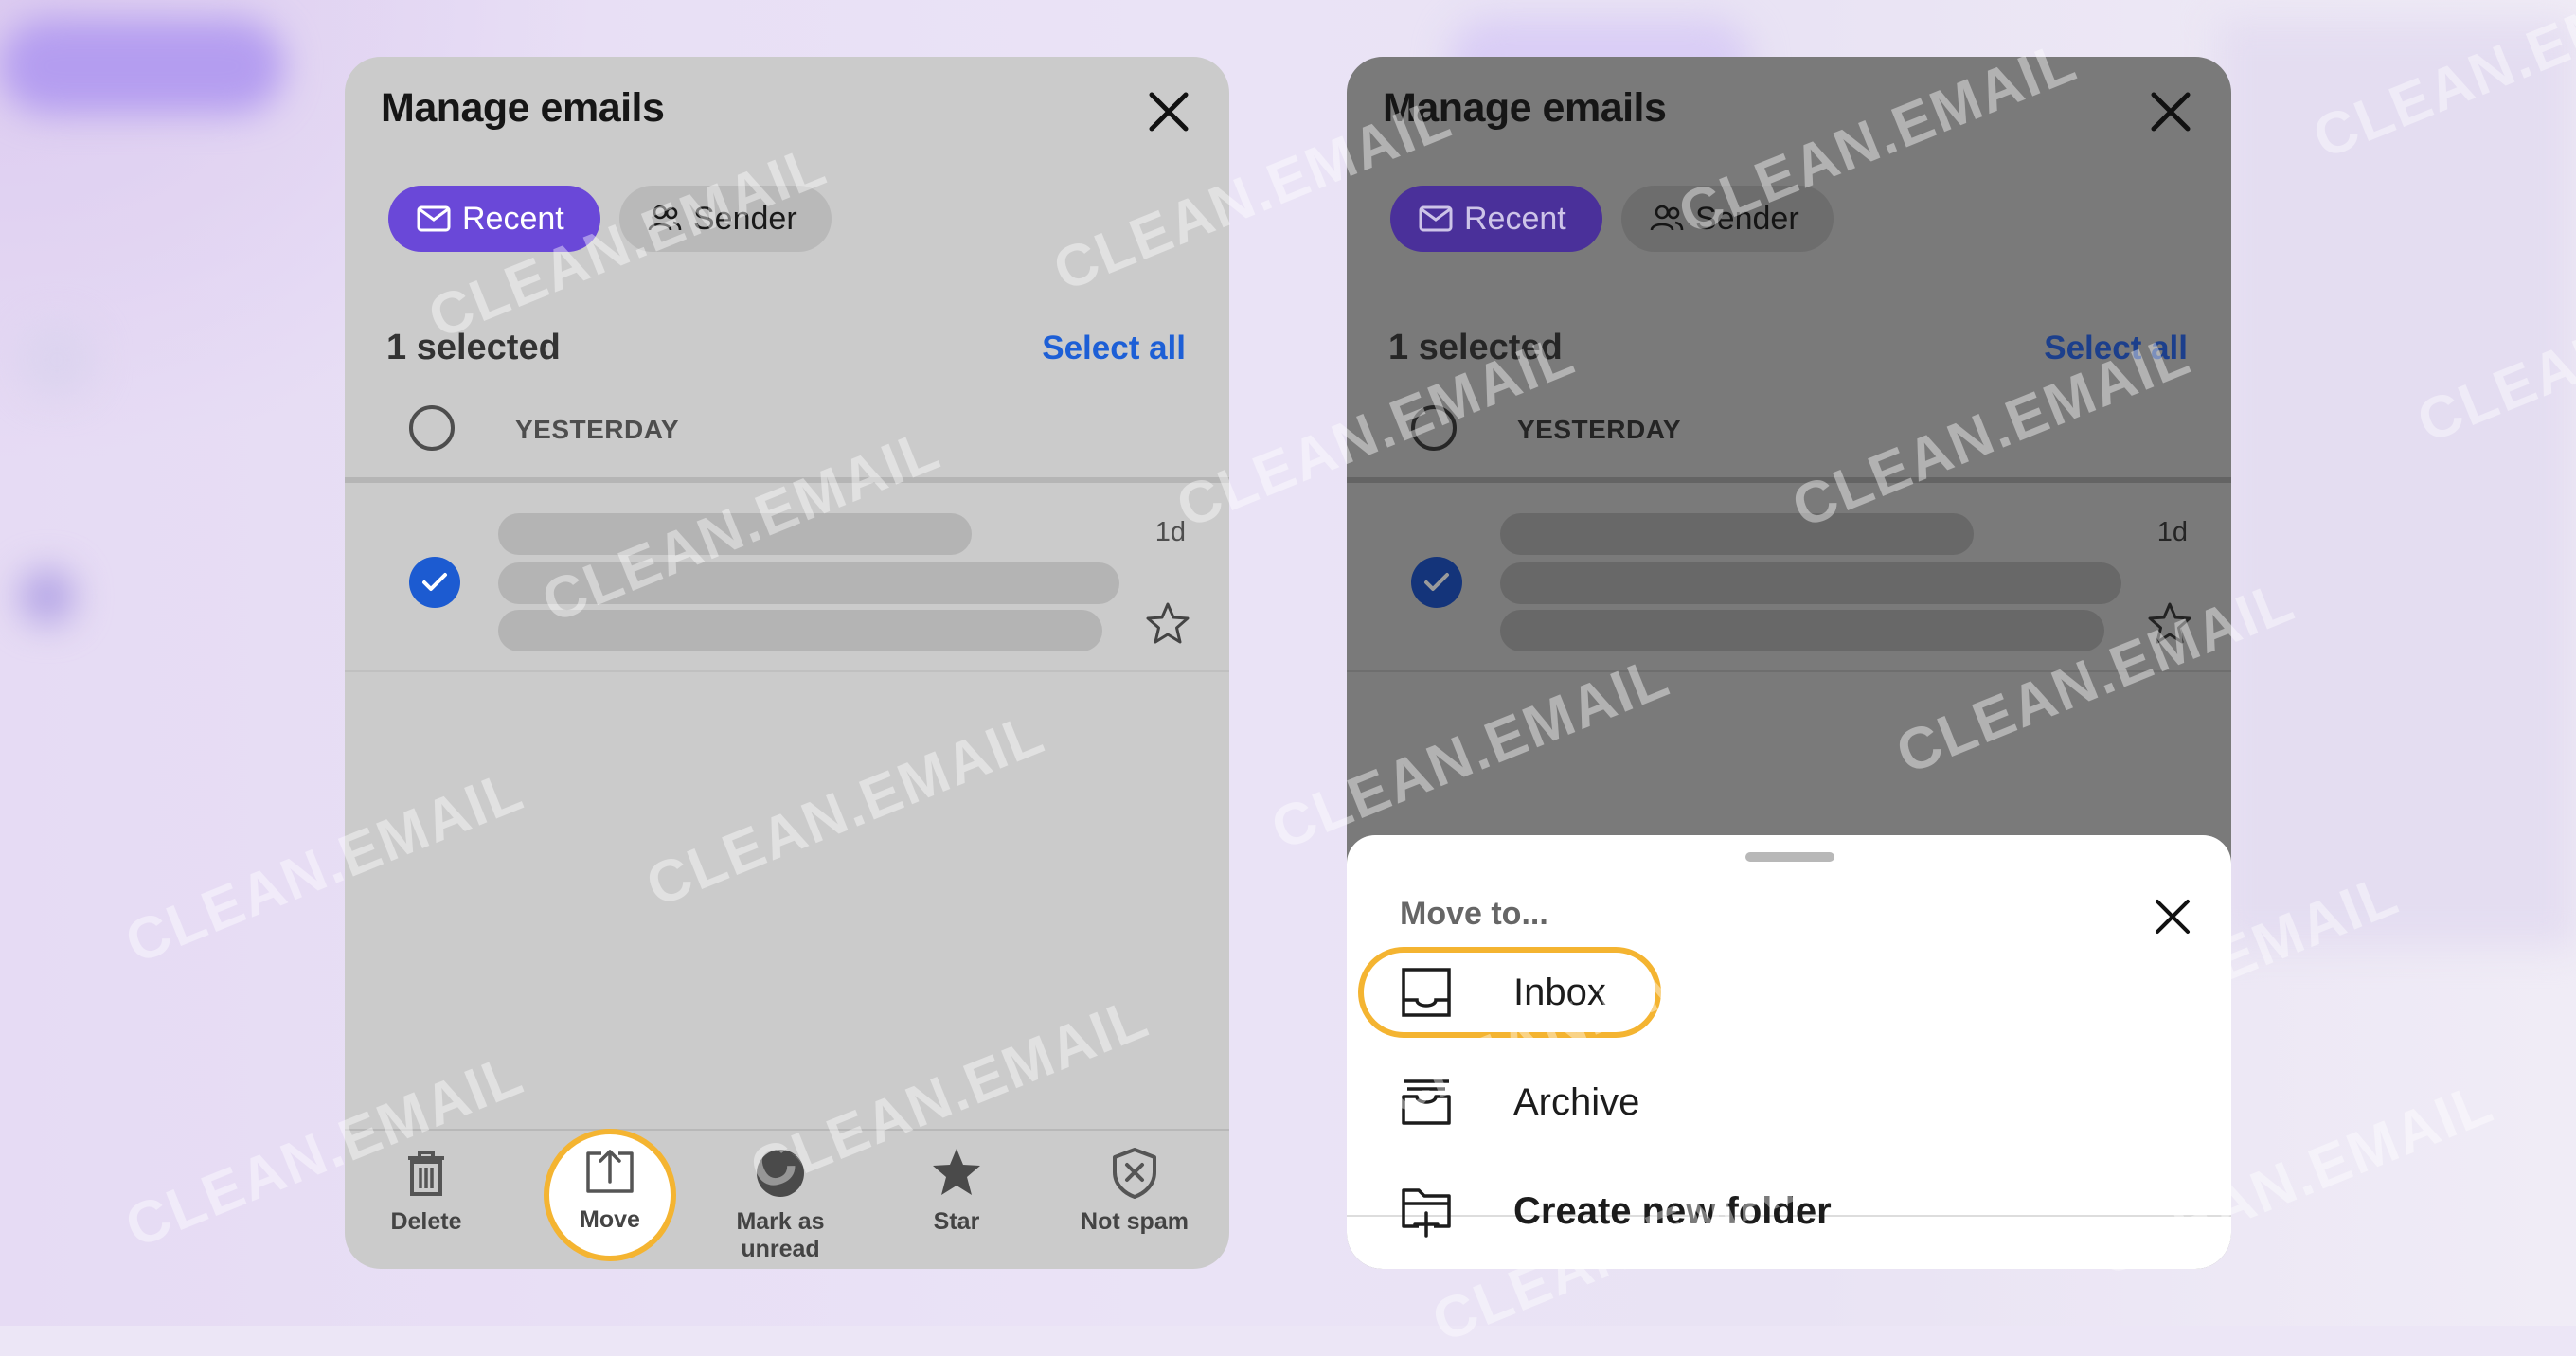  I want to click on create-new-folder: Create new folder, so click(1616, 1211).